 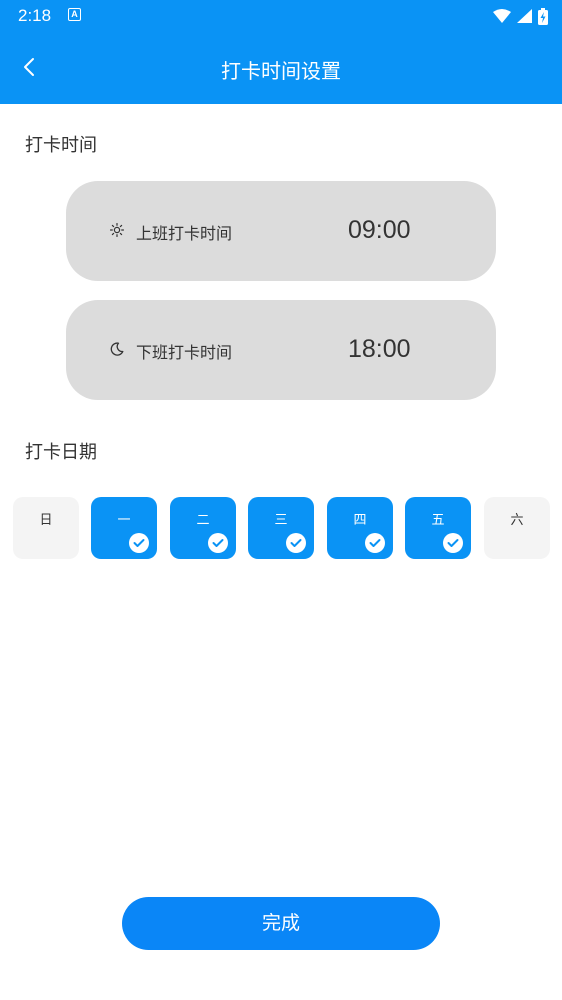 What do you see at coordinates (360, 520) in the screenshot?
I see `day-label: 四` at bounding box center [360, 520].